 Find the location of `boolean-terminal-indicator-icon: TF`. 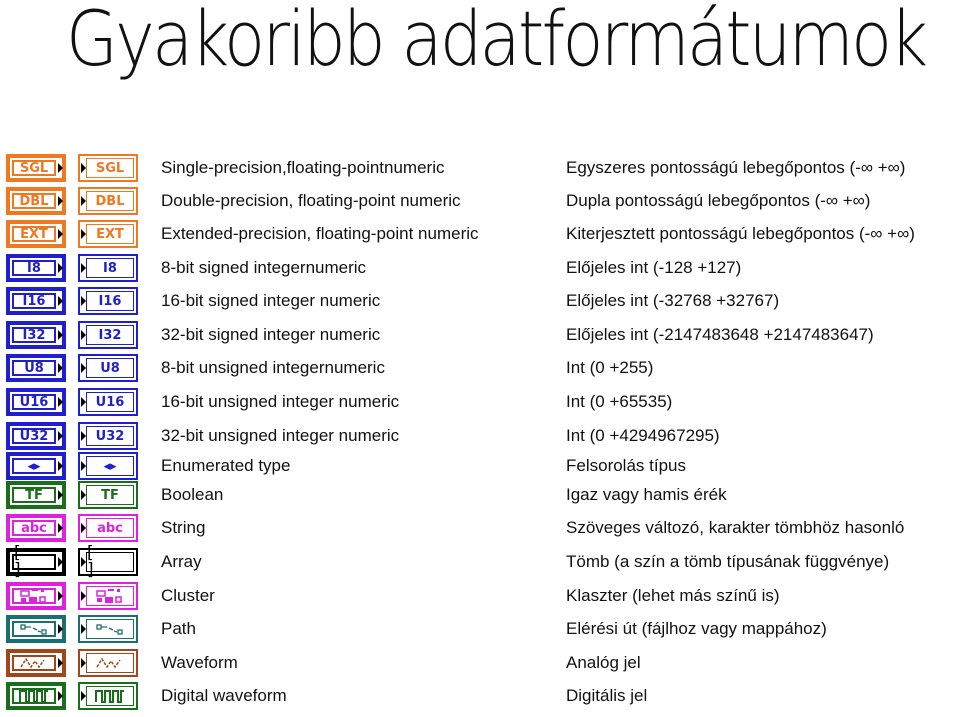

boolean-terminal-indicator-icon: TF is located at coordinates (108, 495).